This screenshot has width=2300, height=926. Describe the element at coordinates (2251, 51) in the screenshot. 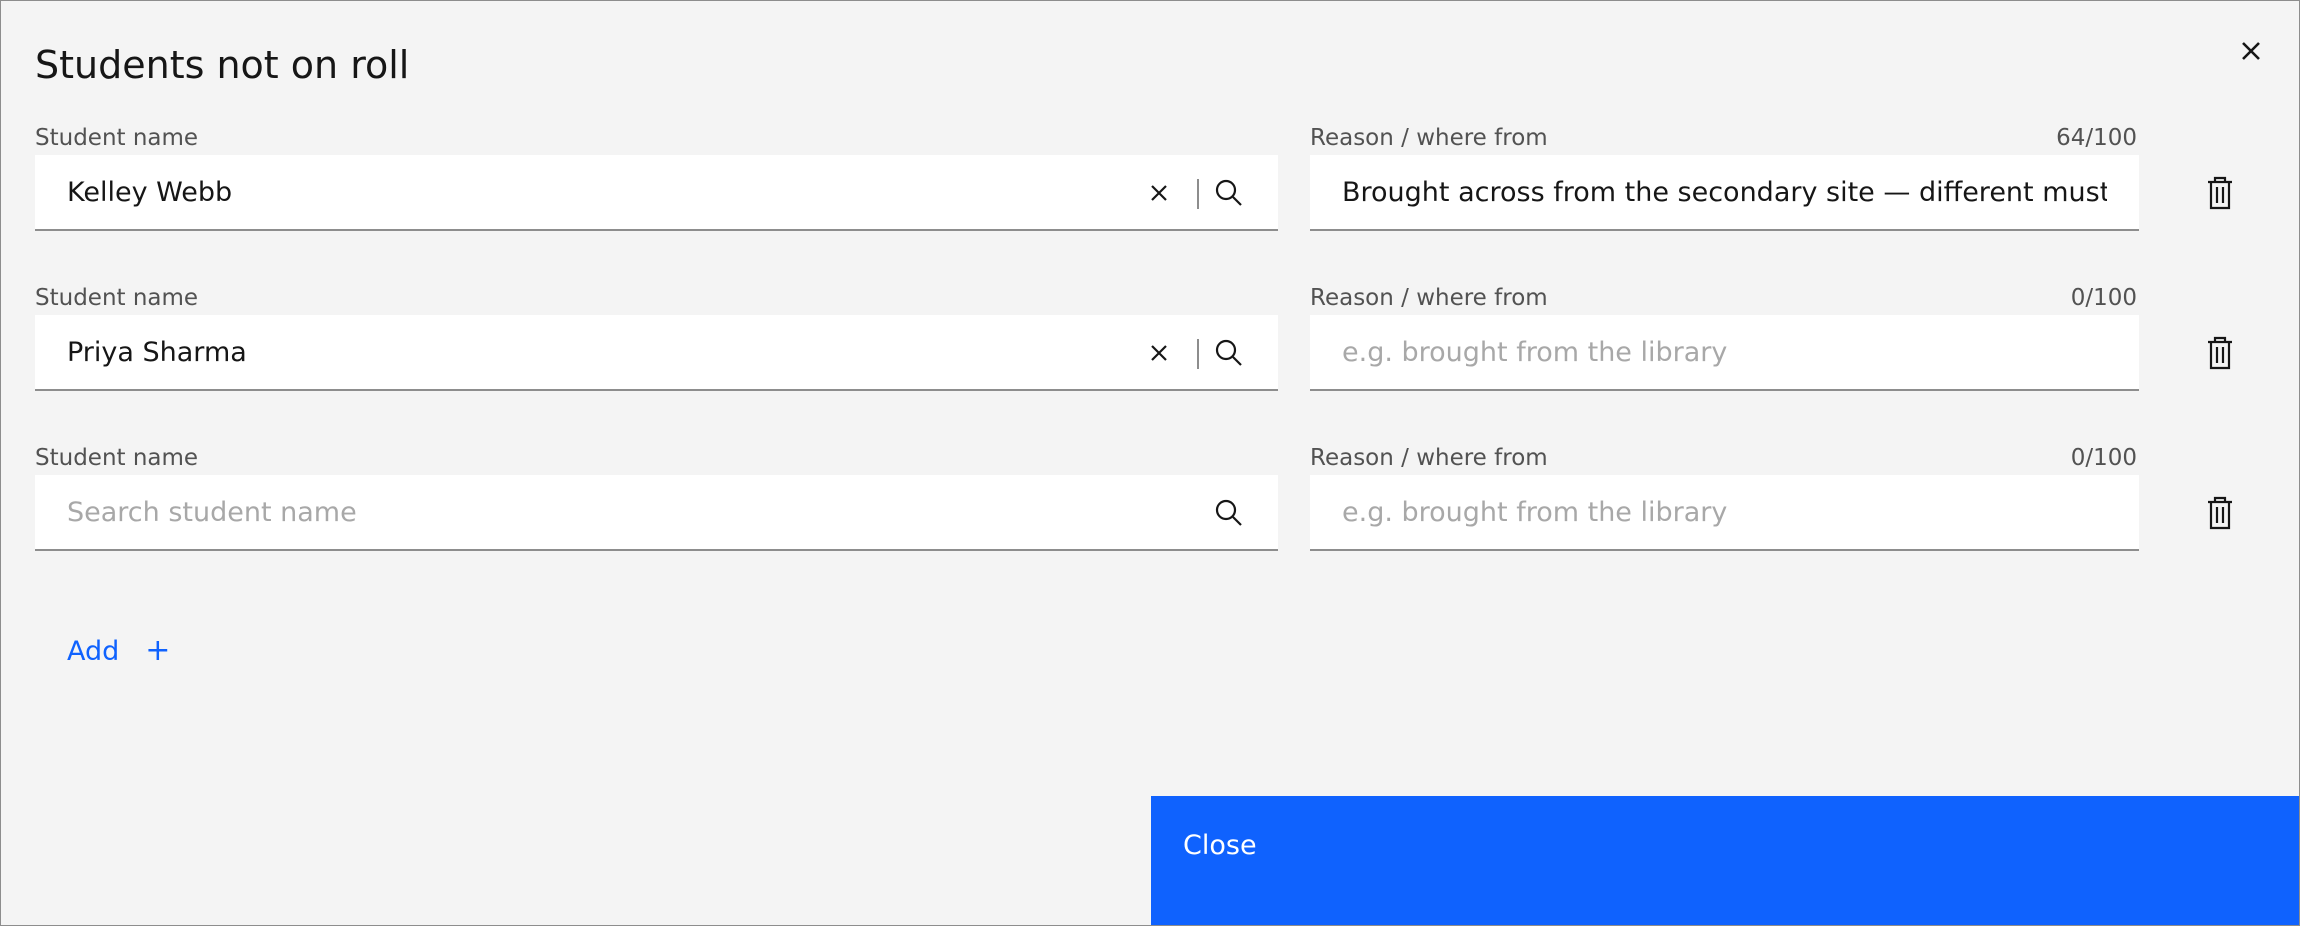

I see `close-icon` at that location.